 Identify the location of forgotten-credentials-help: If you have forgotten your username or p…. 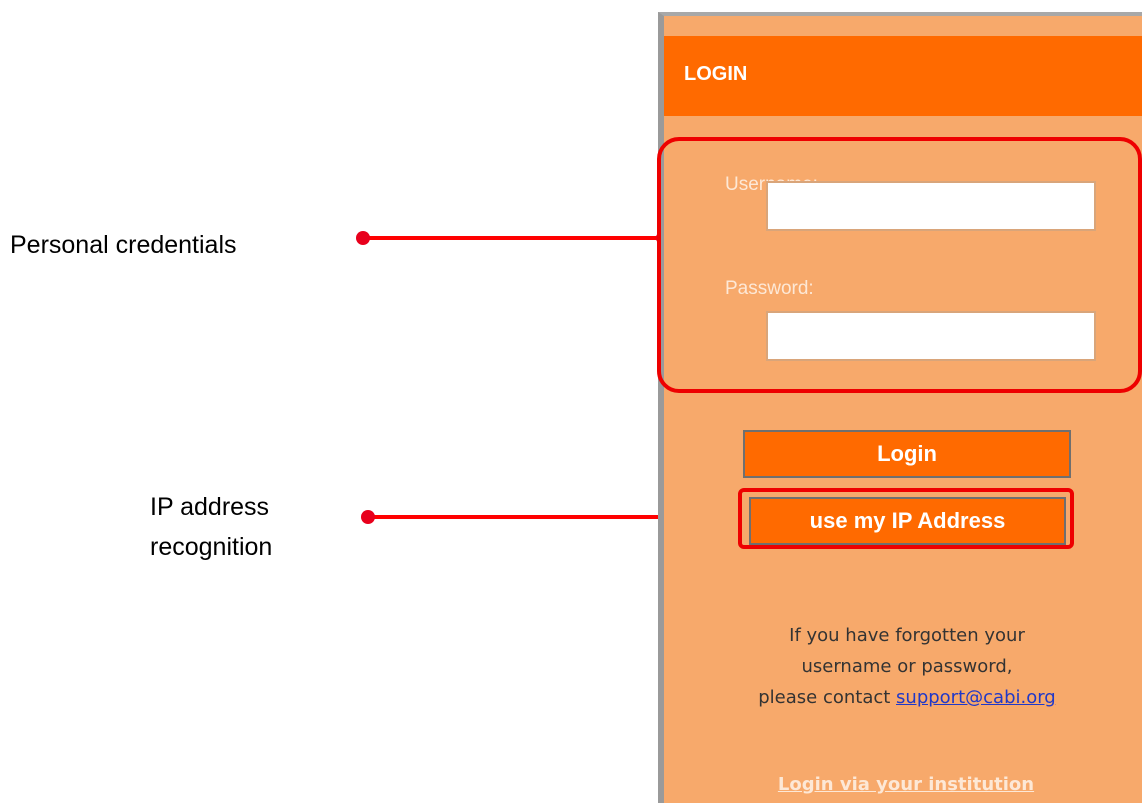
(907, 666).